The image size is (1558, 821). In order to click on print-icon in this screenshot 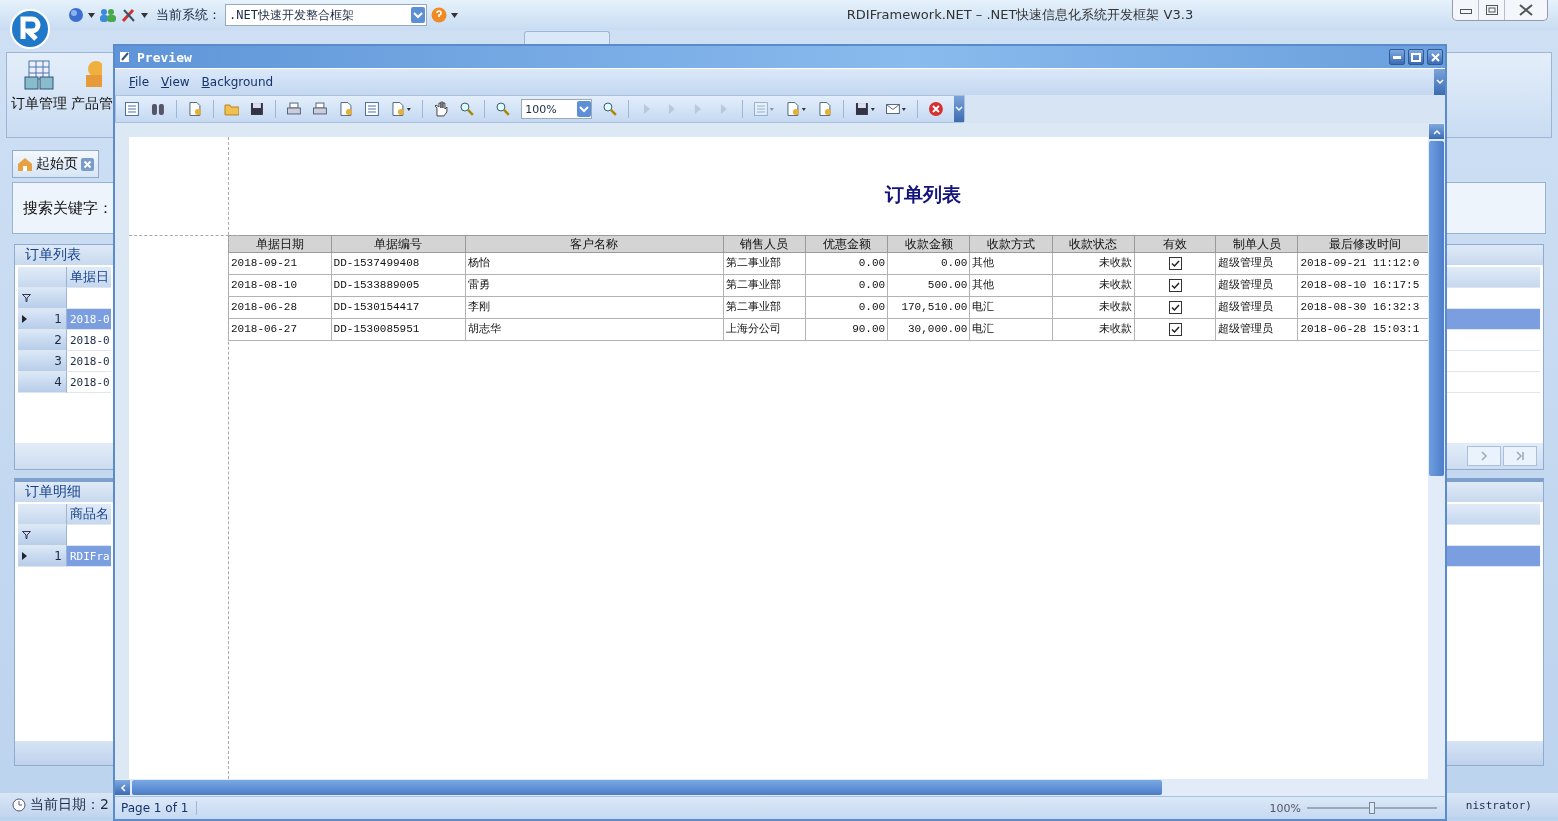, I will do `click(320, 109)`.